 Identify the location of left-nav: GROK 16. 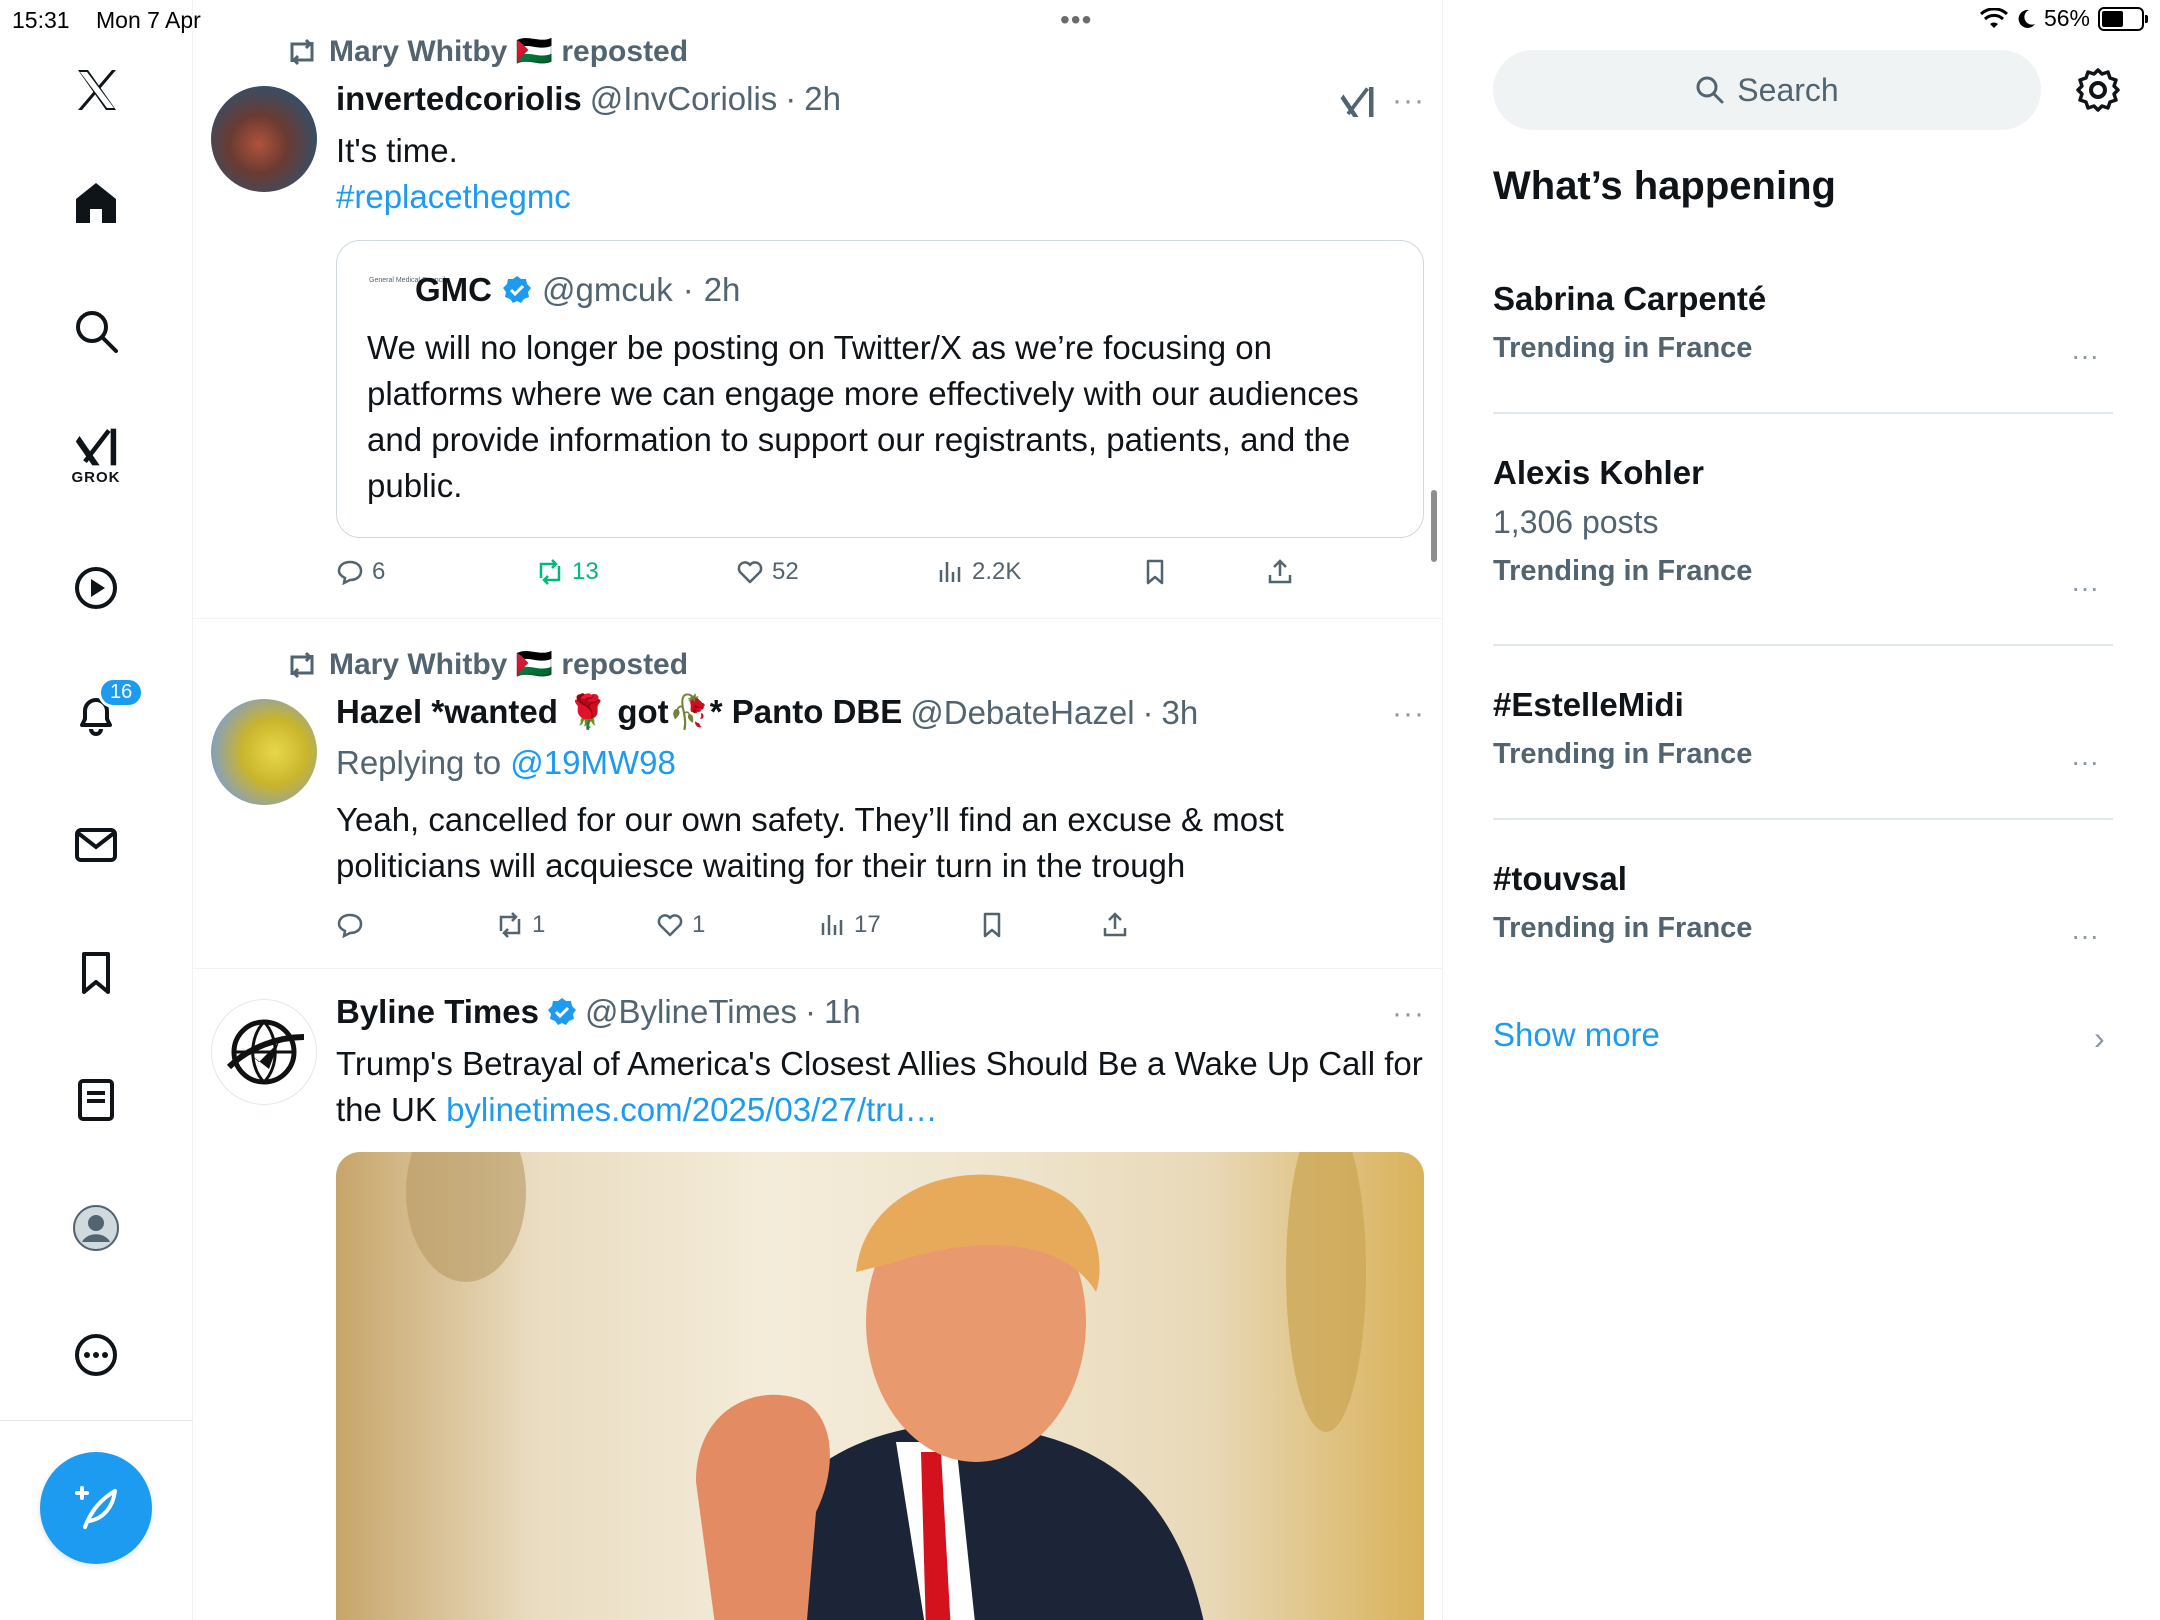
(96, 810).